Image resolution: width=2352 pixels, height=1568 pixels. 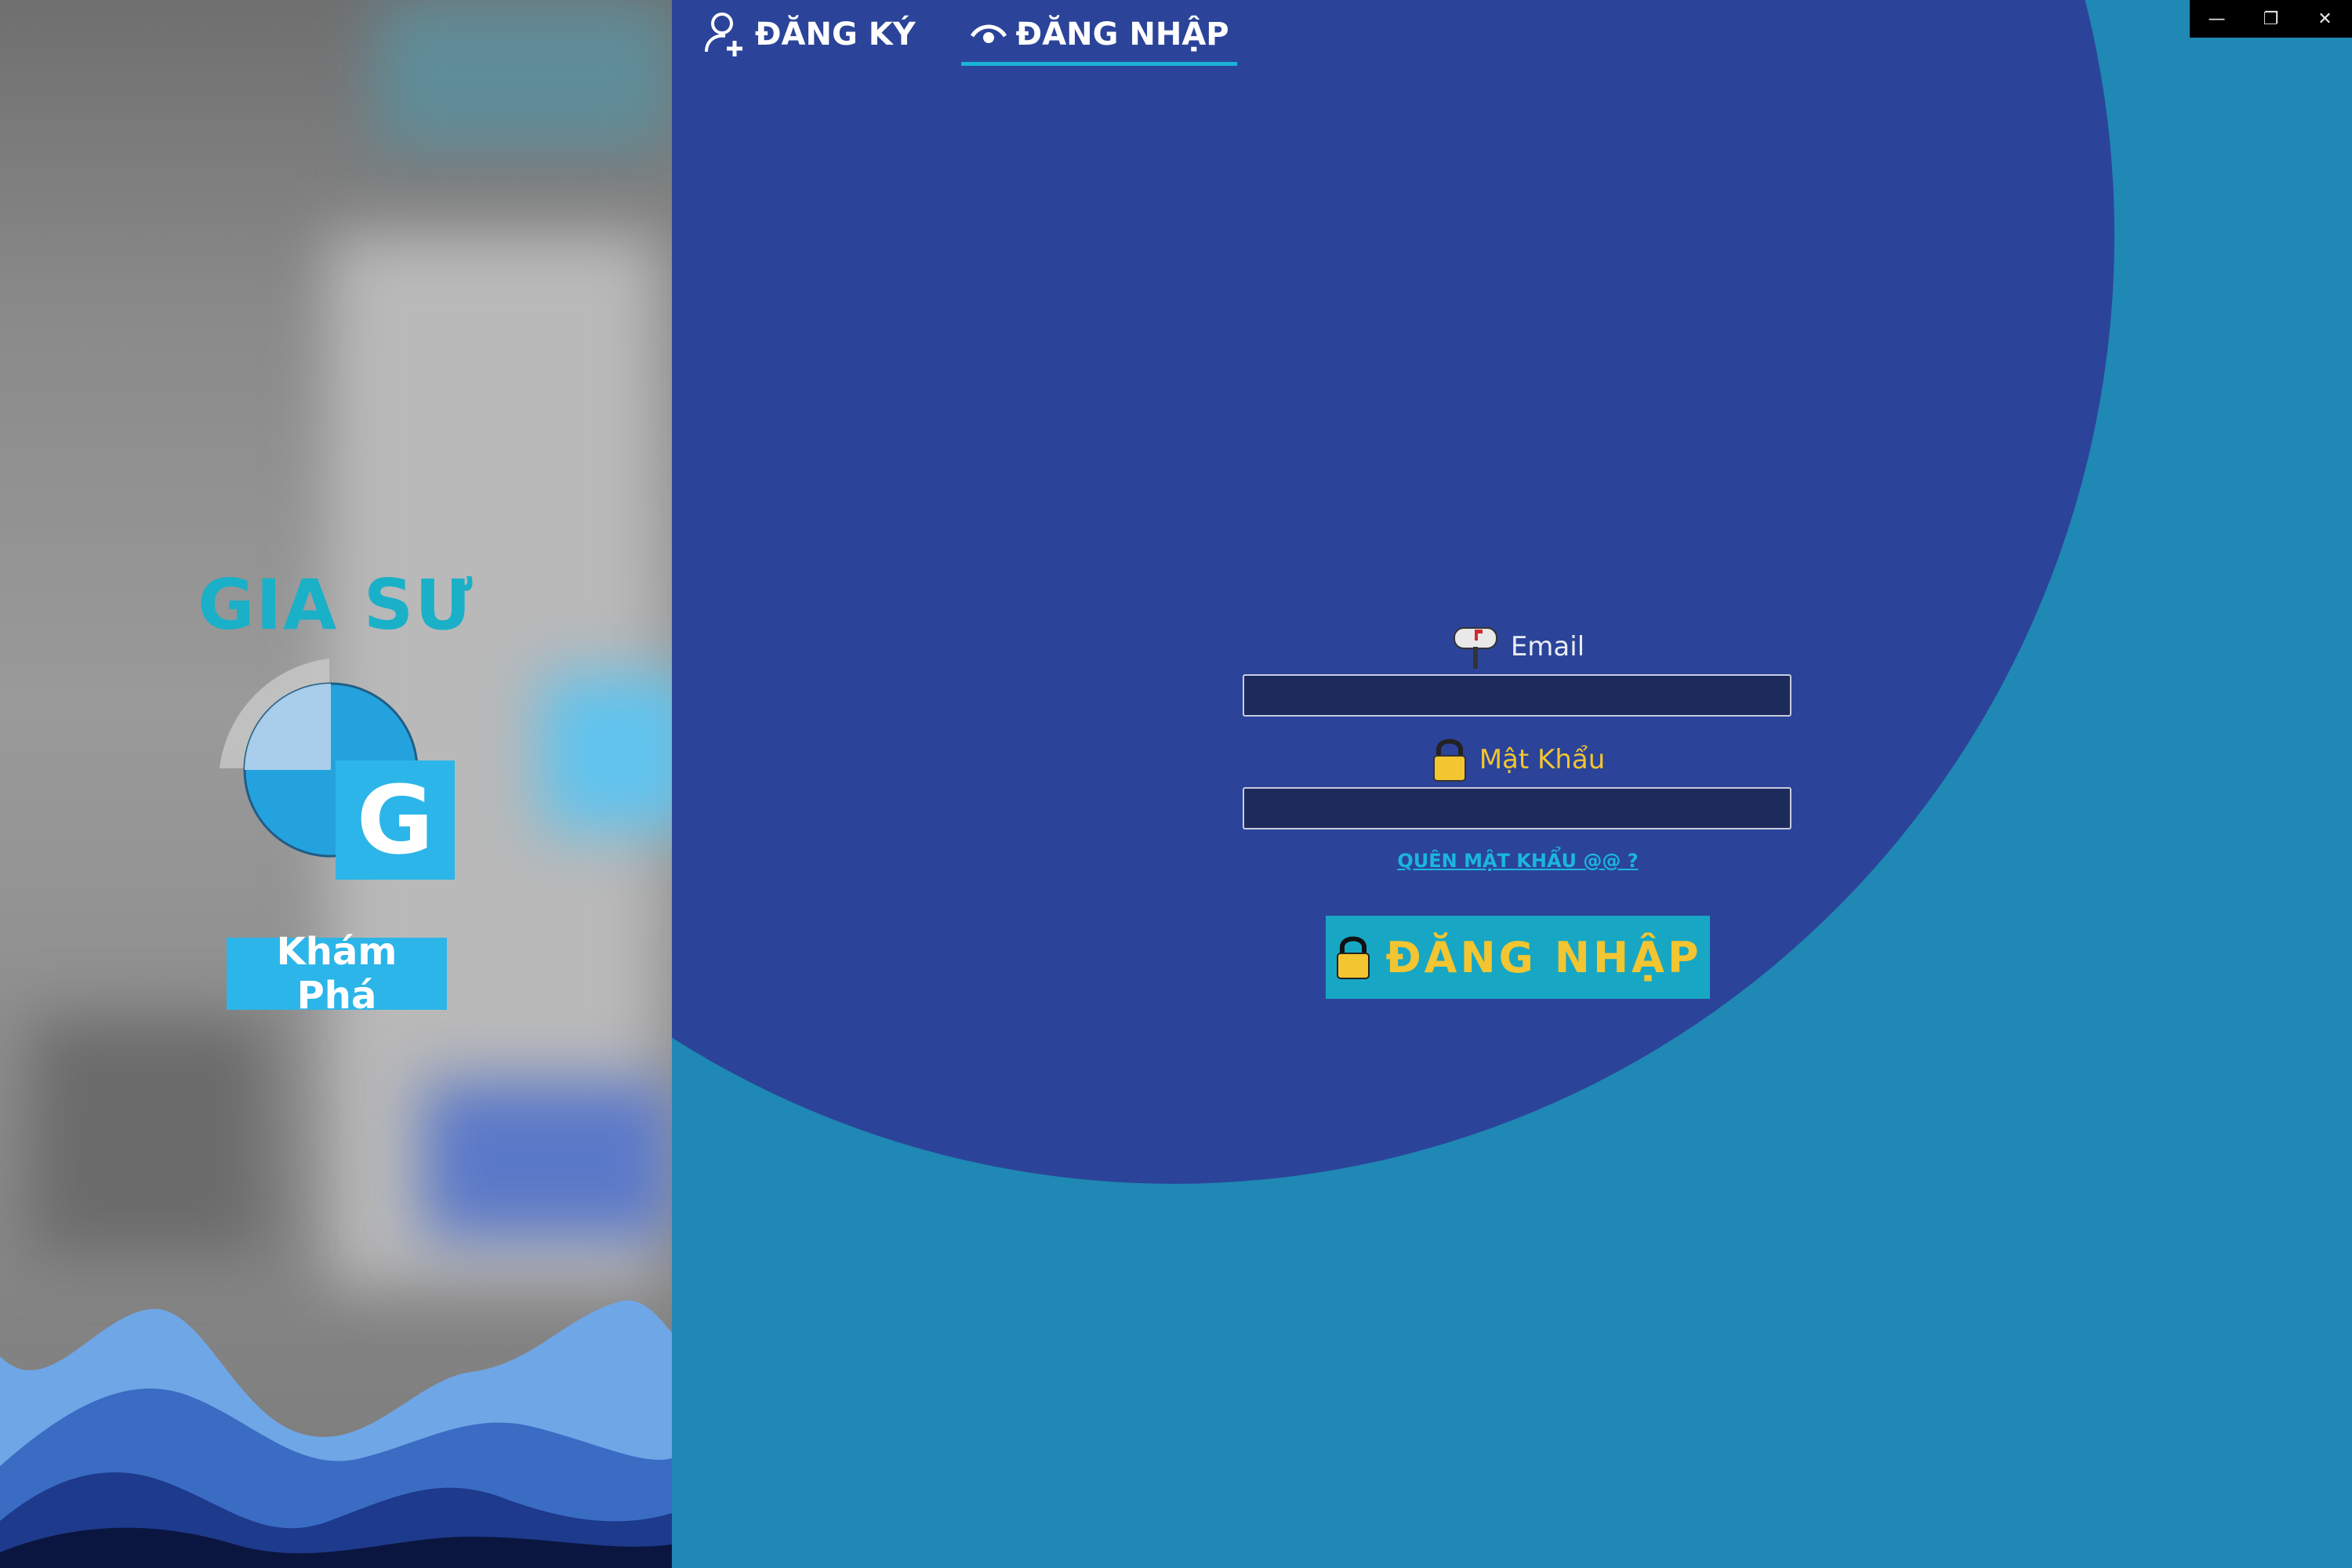 I want to click on restore-button: ❐, so click(x=2271, y=19).